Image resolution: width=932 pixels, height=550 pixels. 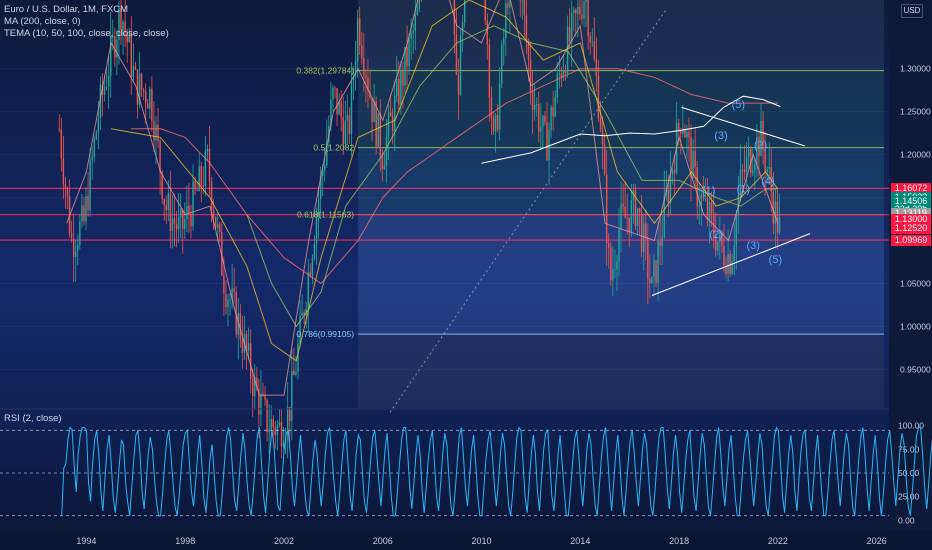 I want to click on price-tag: 1.12520, so click(x=911, y=228).